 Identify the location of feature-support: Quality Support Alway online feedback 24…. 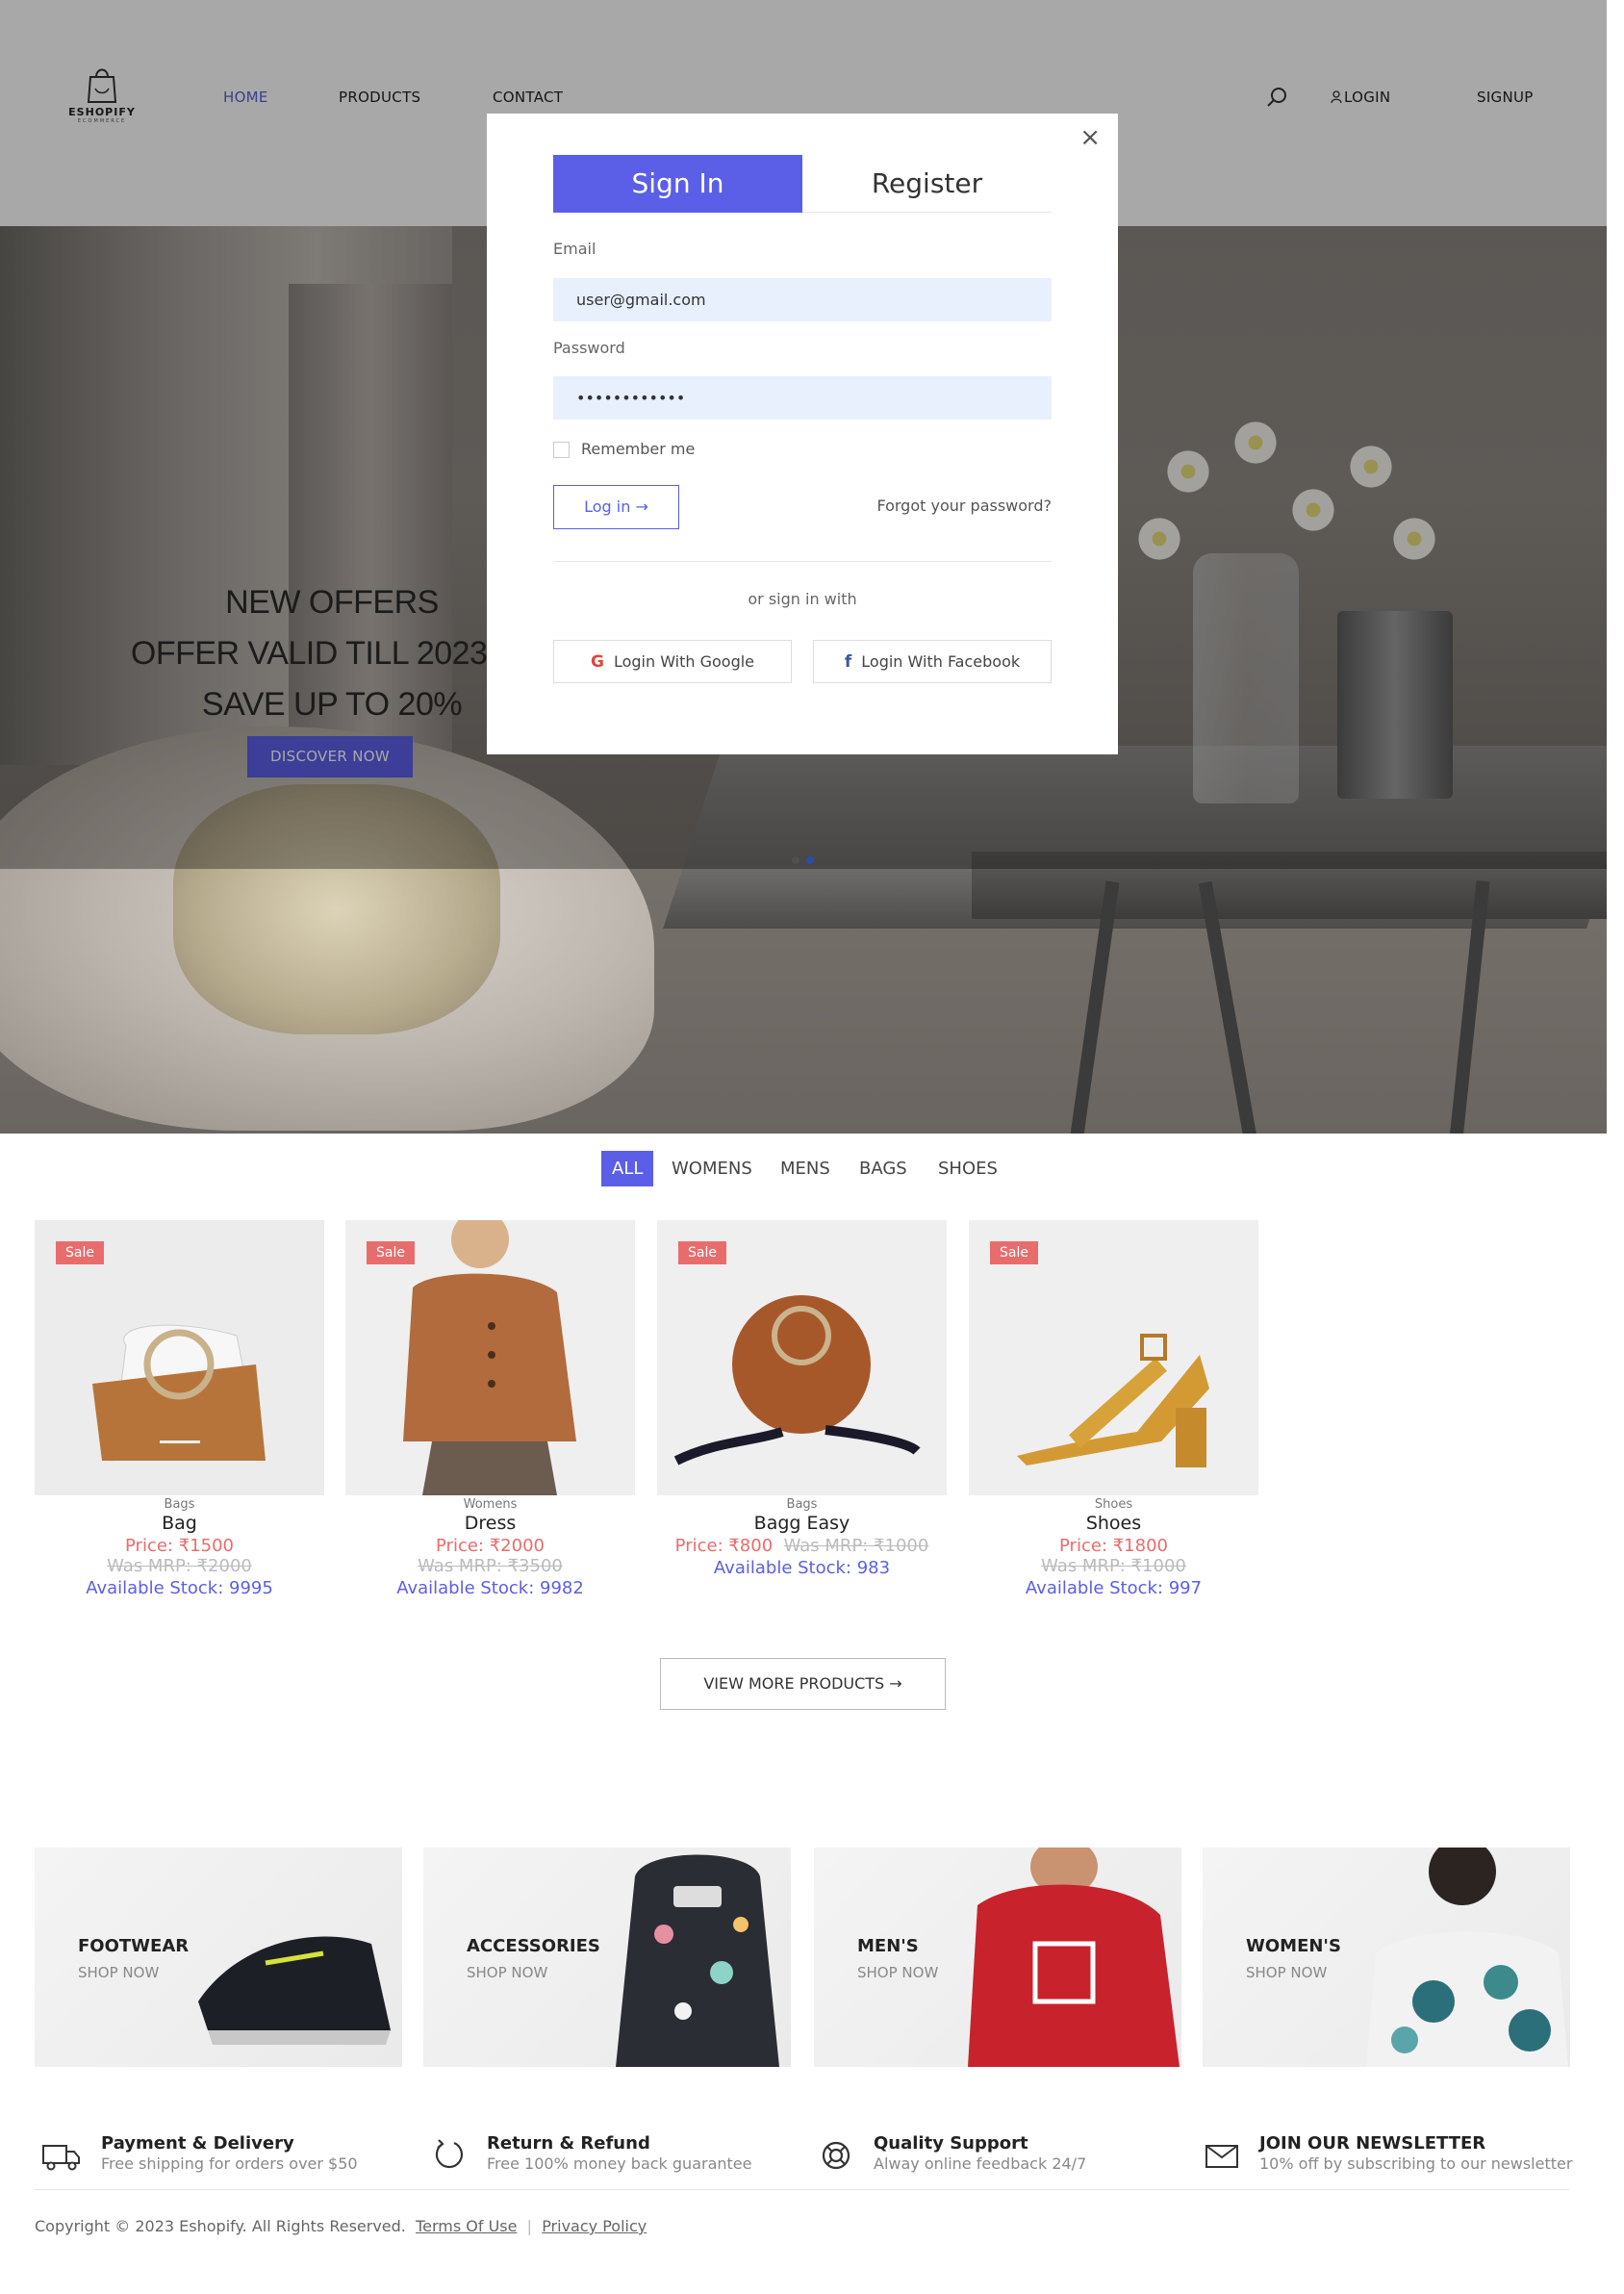
(980, 2153).